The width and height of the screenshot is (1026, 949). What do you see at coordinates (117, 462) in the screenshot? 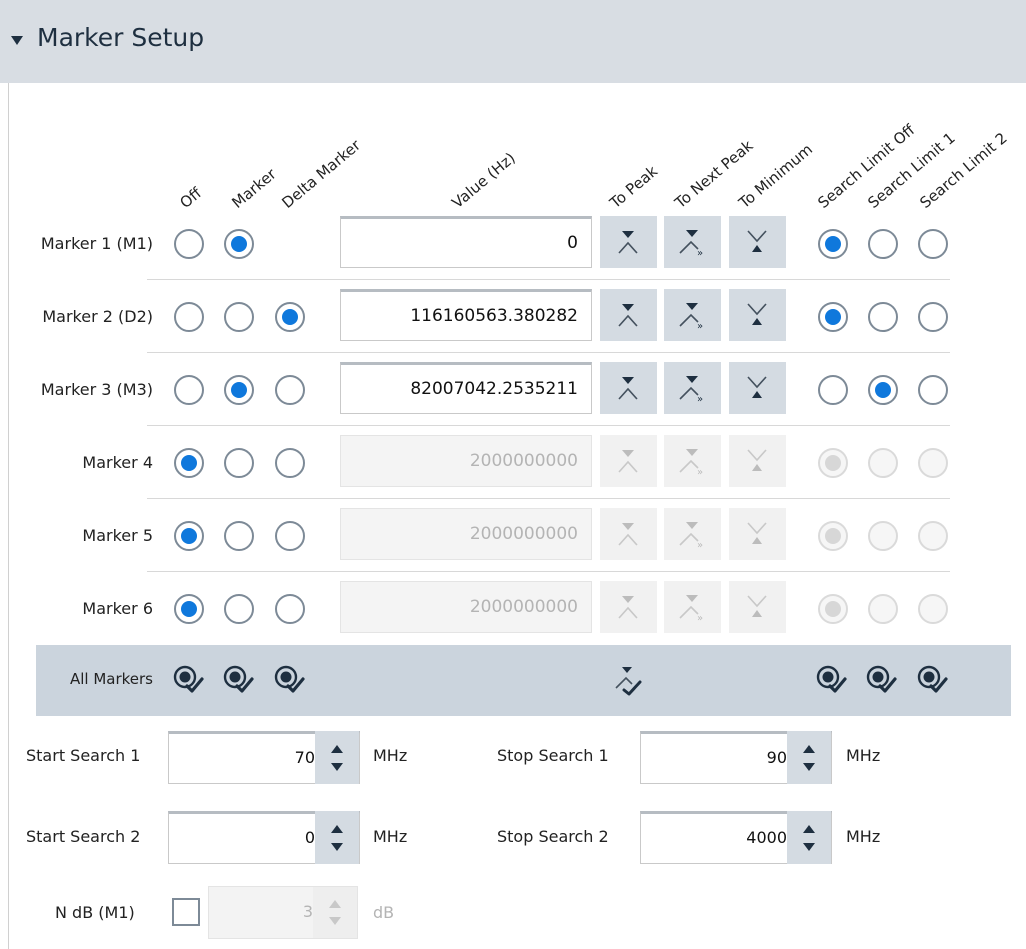
I see `marker-row-label: Marker 4` at bounding box center [117, 462].